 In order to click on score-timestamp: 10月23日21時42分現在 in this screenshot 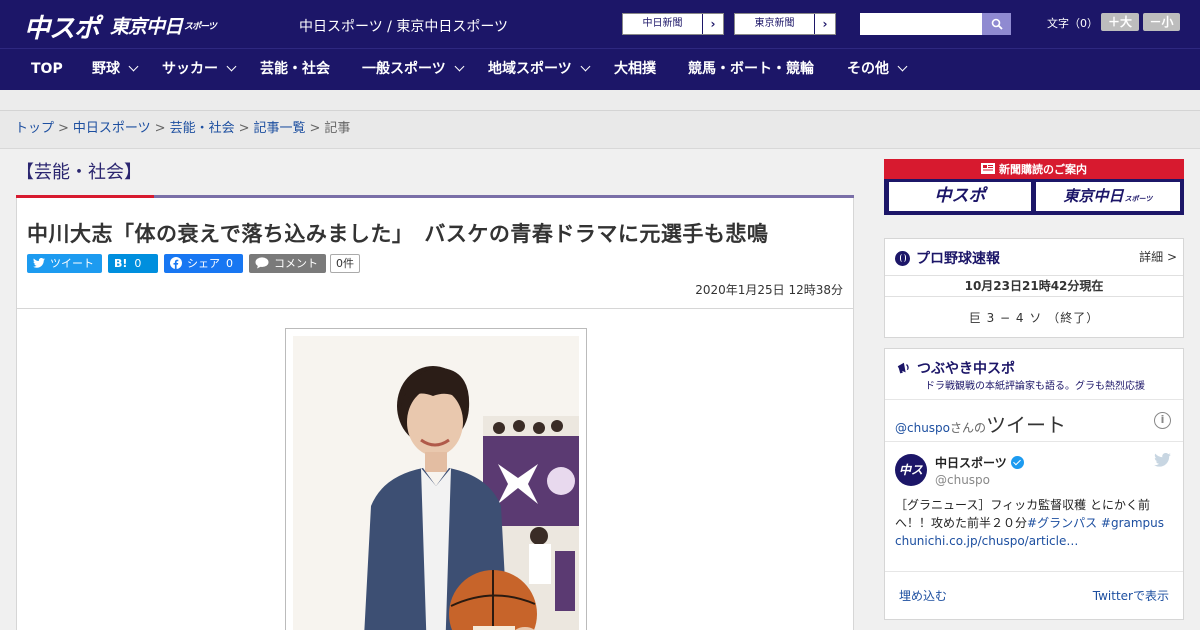, I will do `click(1034, 286)`.